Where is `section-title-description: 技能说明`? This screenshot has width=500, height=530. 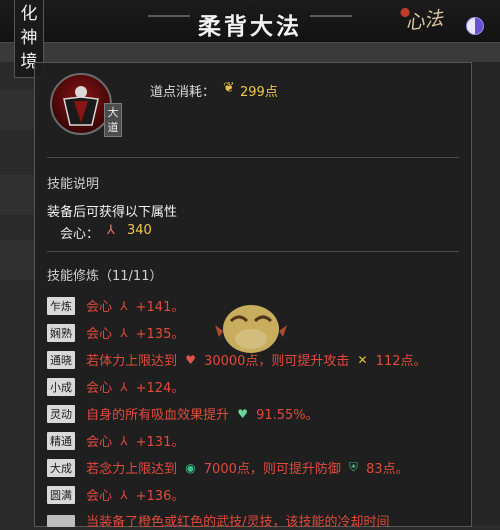 section-title-description: 技能说明 is located at coordinates (73, 184).